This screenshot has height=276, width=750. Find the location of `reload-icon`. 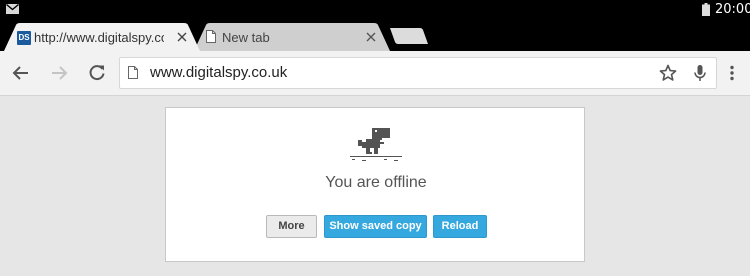

reload-icon is located at coordinates (97, 73).